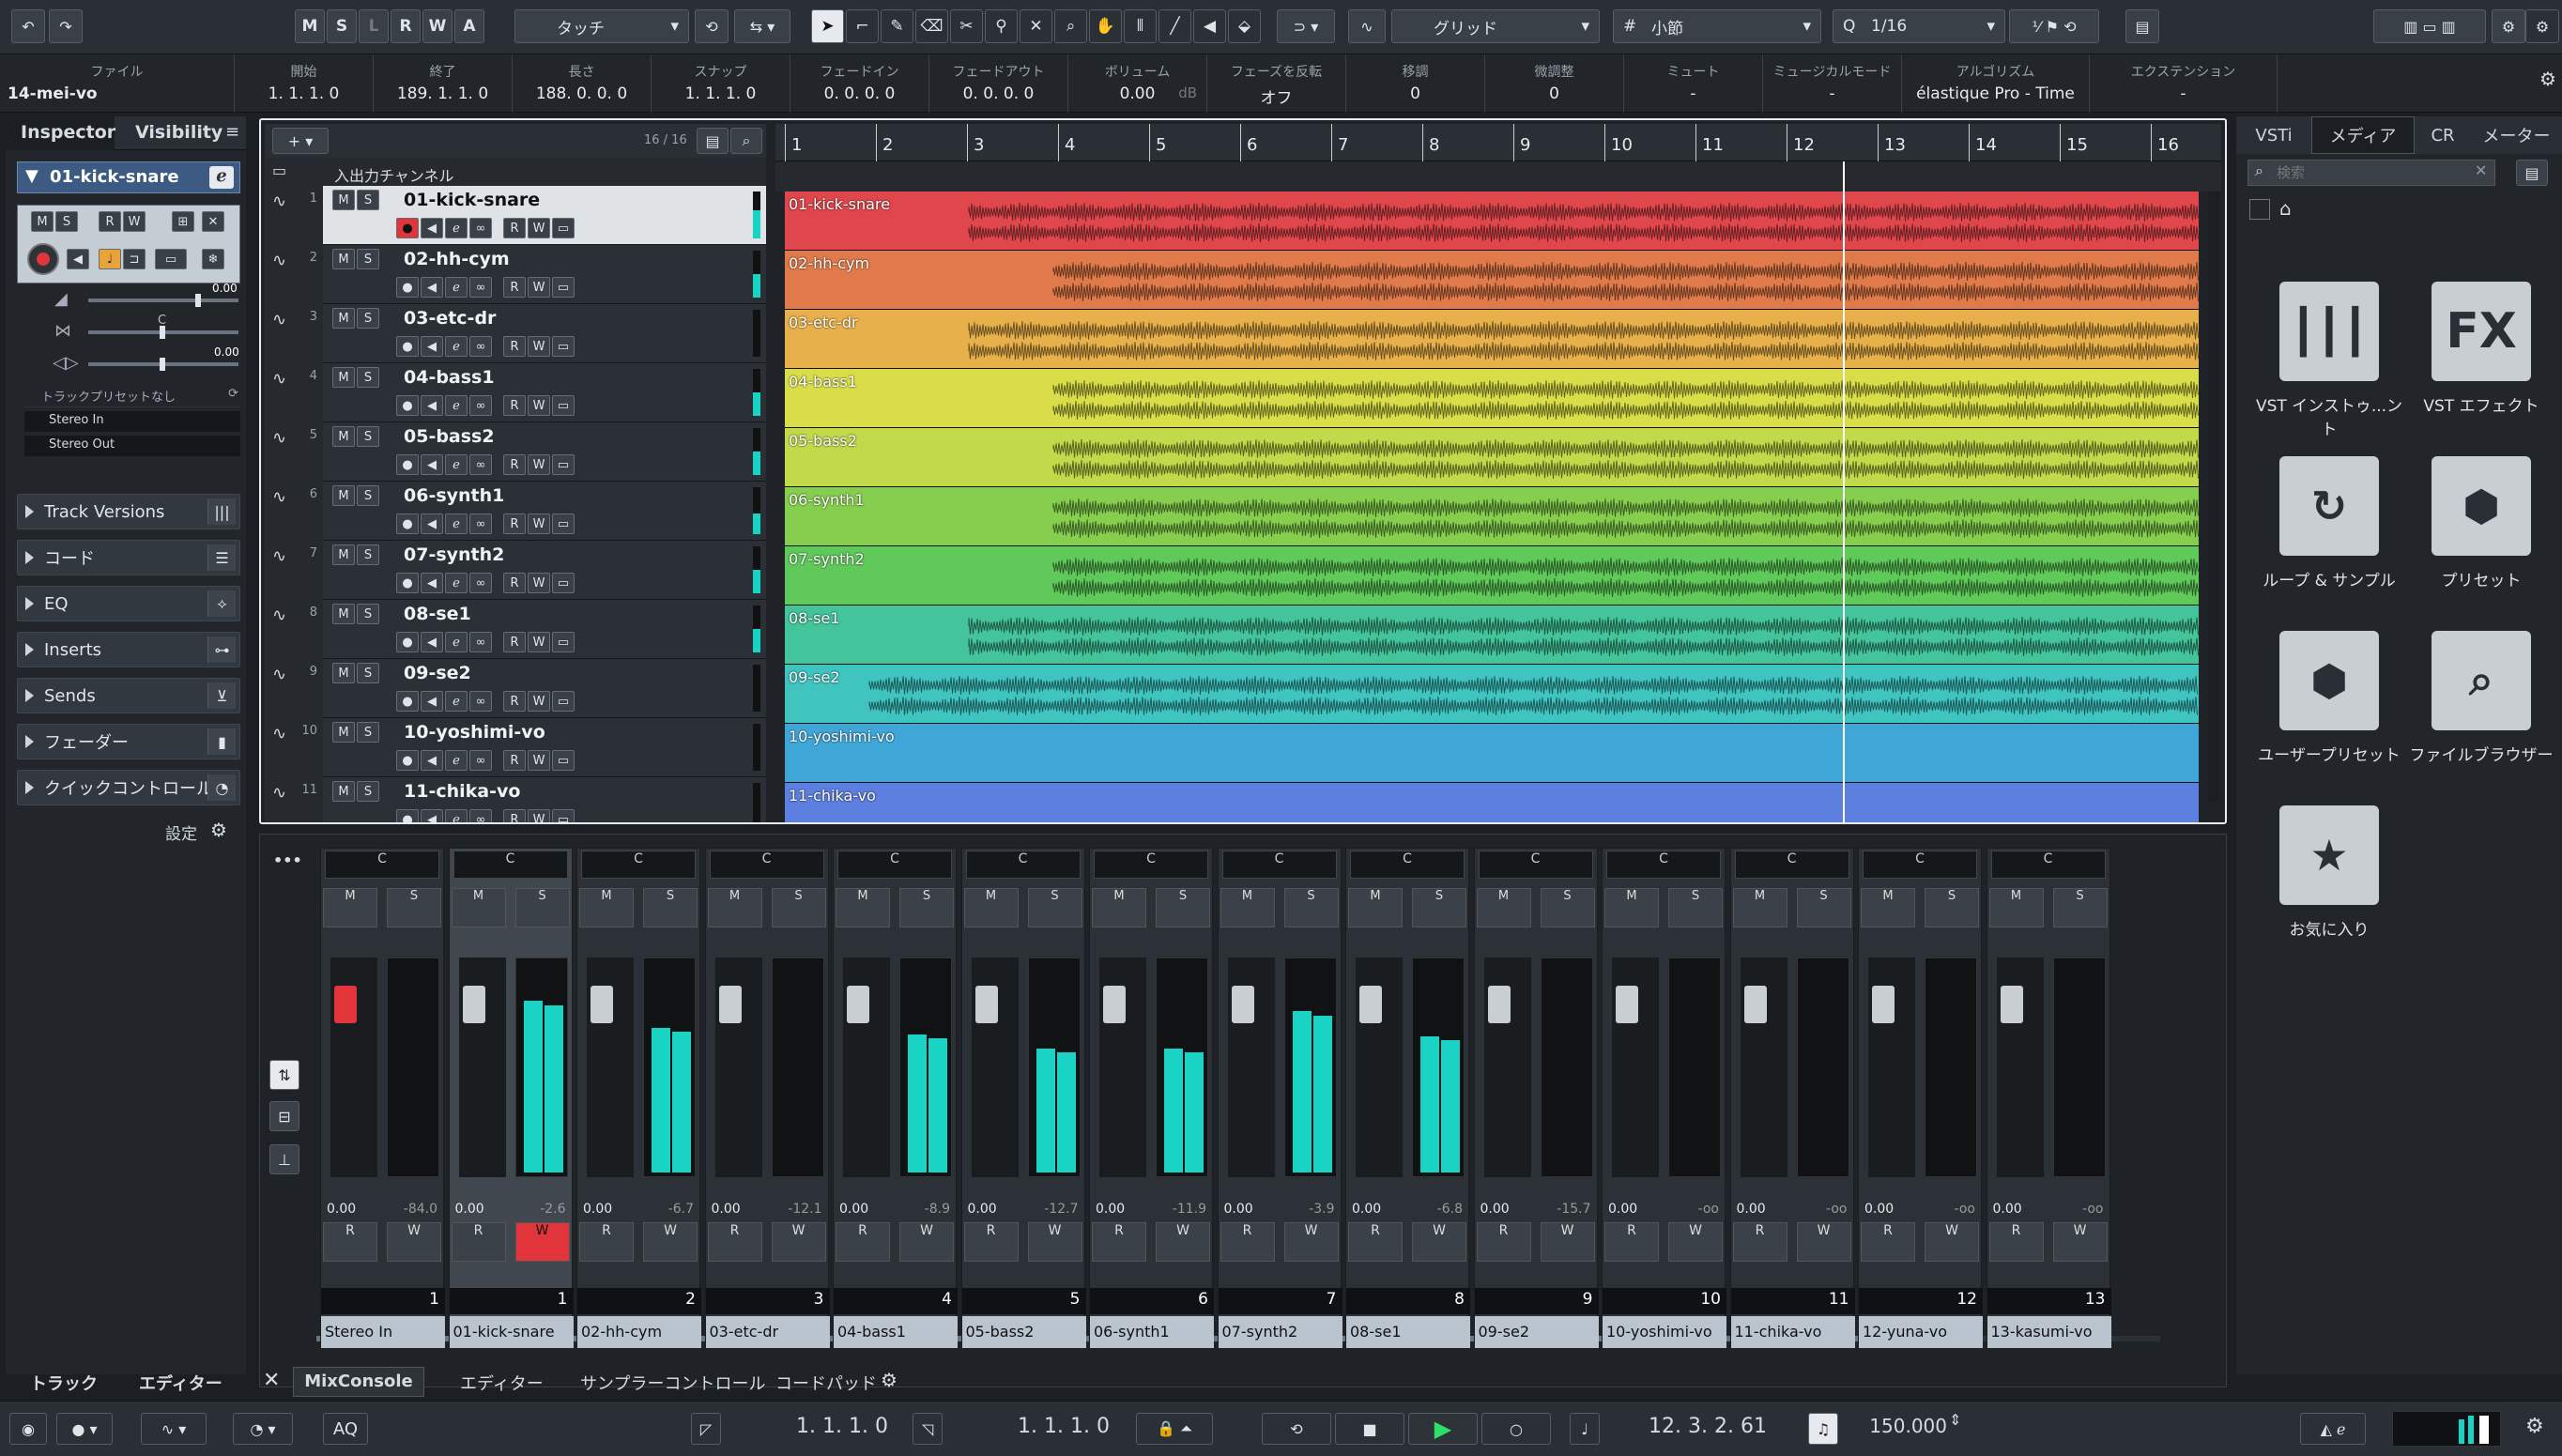 The width and height of the screenshot is (2562, 1456). What do you see at coordinates (1823, 1429) in the screenshot?
I see `tempo-track-toggle-icon: ♫` at bounding box center [1823, 1429].